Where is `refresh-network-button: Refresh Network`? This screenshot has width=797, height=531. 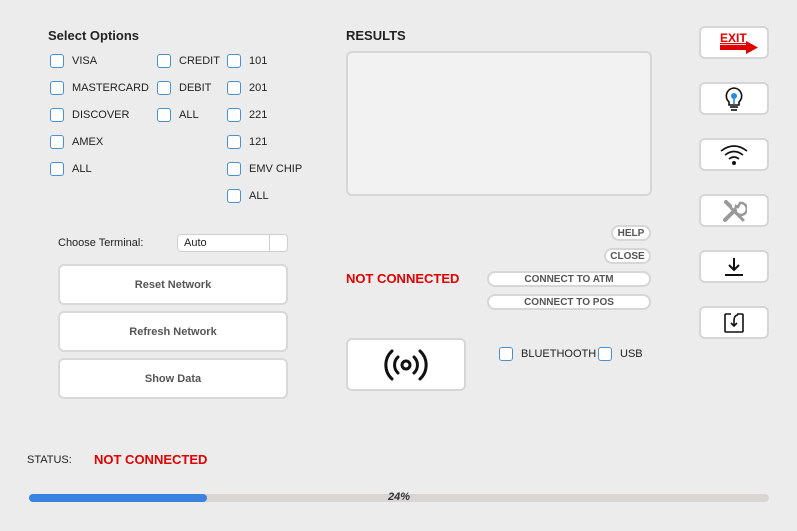 refresh-network-button: Refresh Network is located at coordinates (173, 331).